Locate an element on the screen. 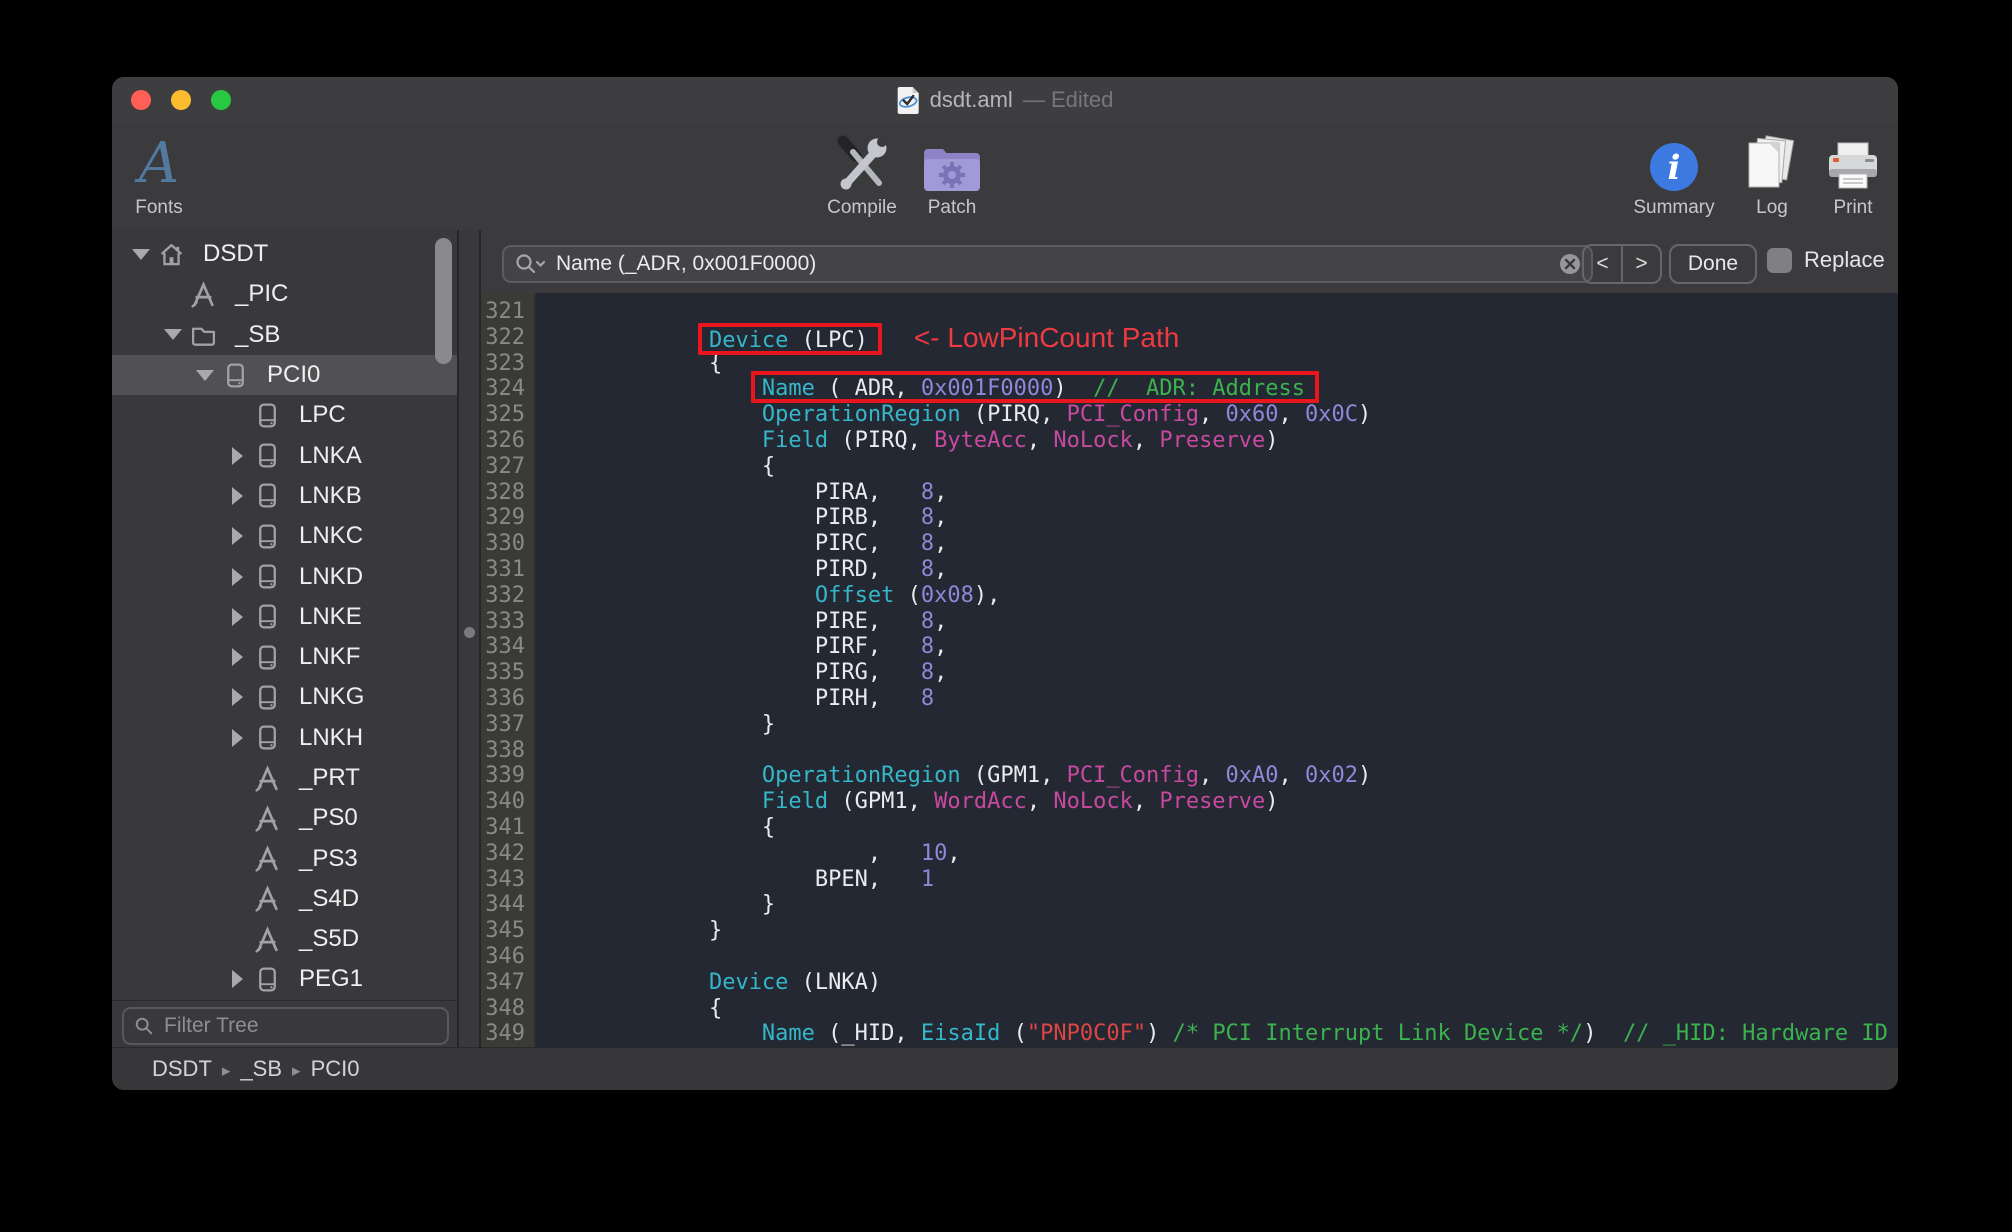 Image resolution: width=2012 pixels, height=1232 pixels. search-menu-icon is located at coordinates (530, 264).